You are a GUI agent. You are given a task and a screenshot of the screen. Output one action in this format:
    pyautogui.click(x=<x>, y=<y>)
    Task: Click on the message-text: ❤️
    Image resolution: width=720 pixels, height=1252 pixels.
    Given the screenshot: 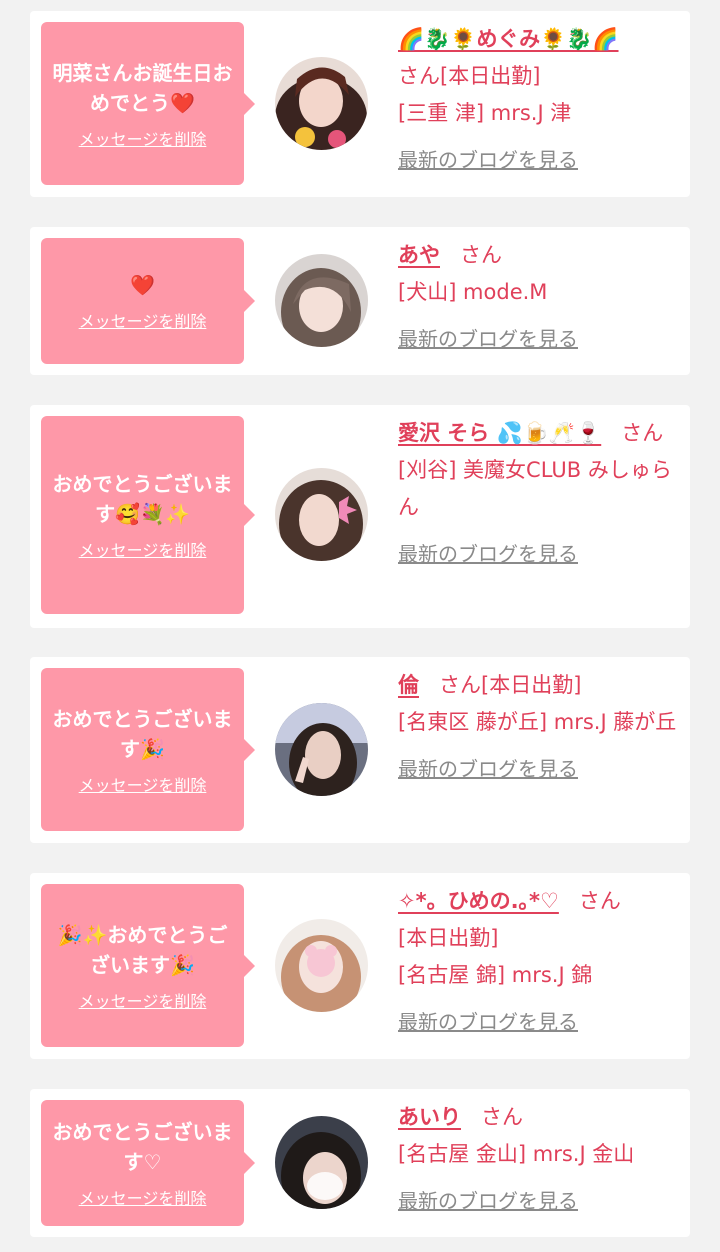 What is the action you would take?
    pyautogui.click(x=142, y=285)
    